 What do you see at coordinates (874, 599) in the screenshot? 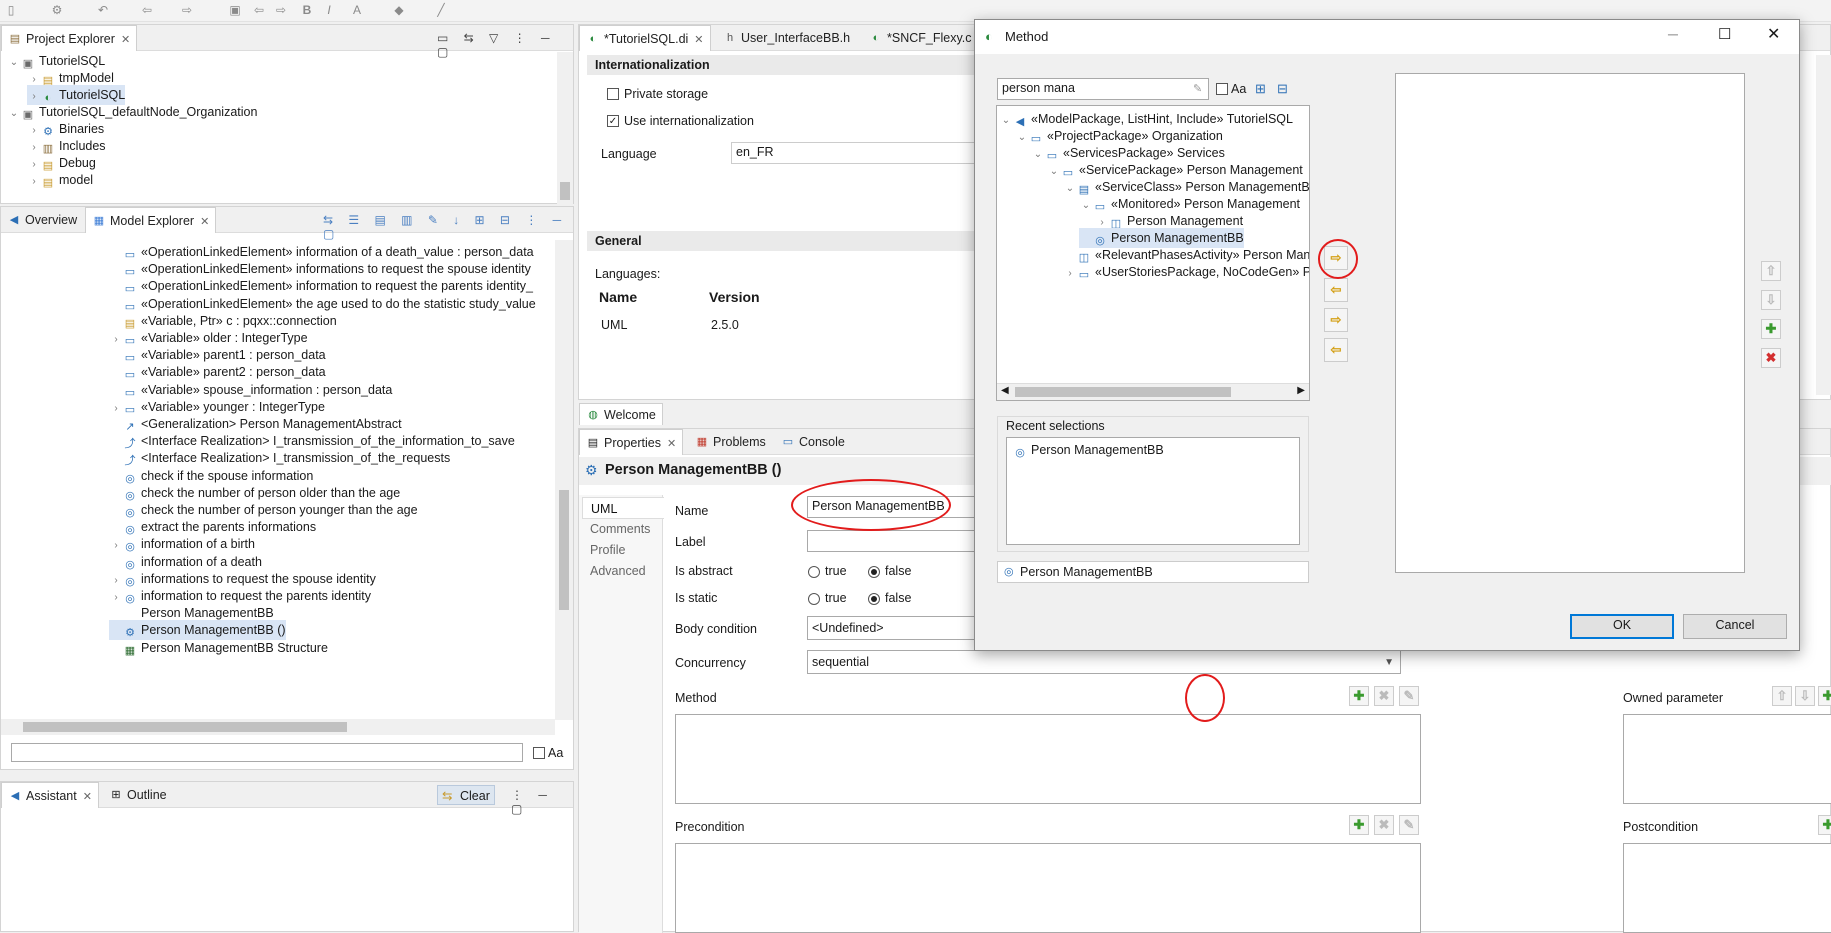
I see `is-static-false-radio` at bounding box center [874, 599].